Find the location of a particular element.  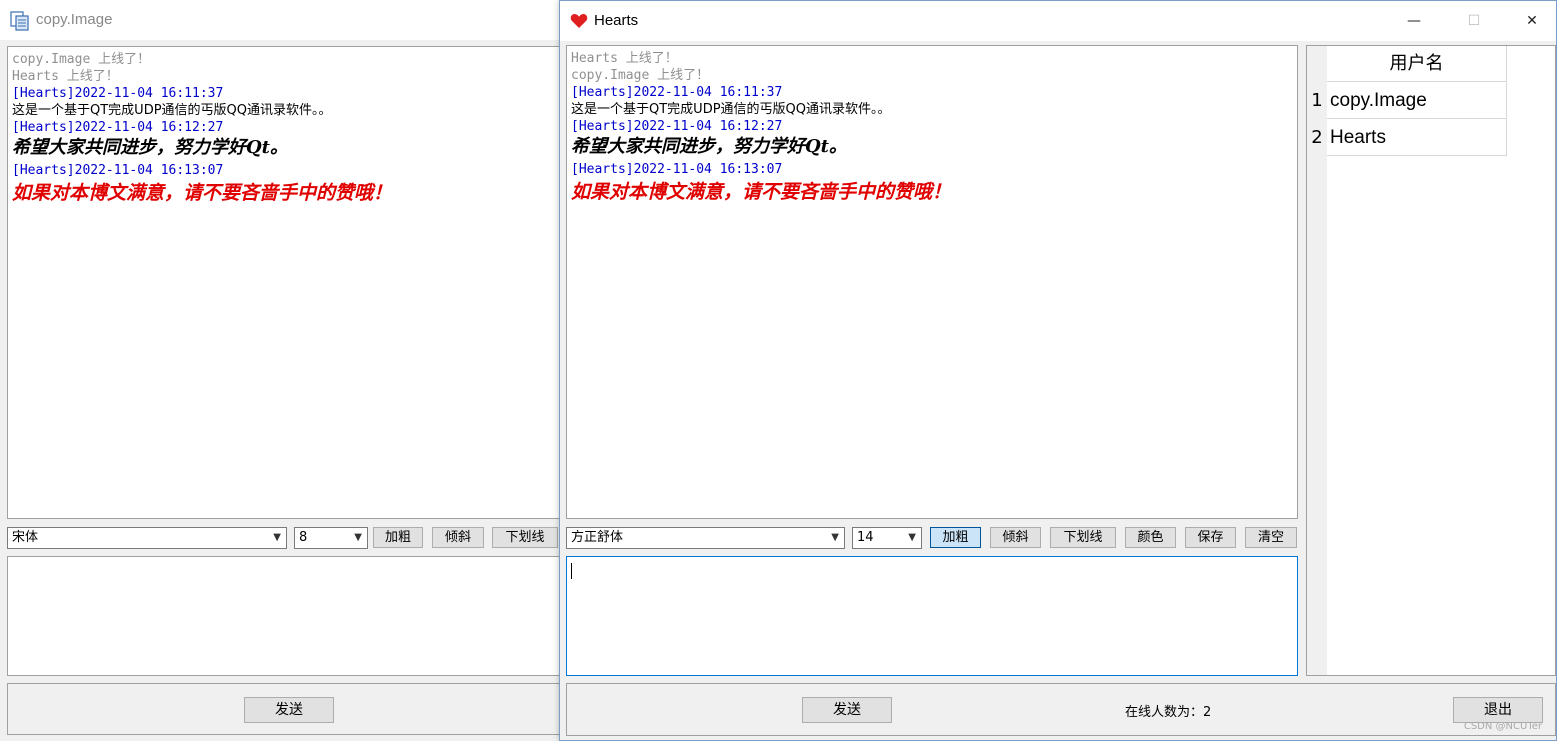

clear-button: 清空 is located at coordinates (1271, 537).